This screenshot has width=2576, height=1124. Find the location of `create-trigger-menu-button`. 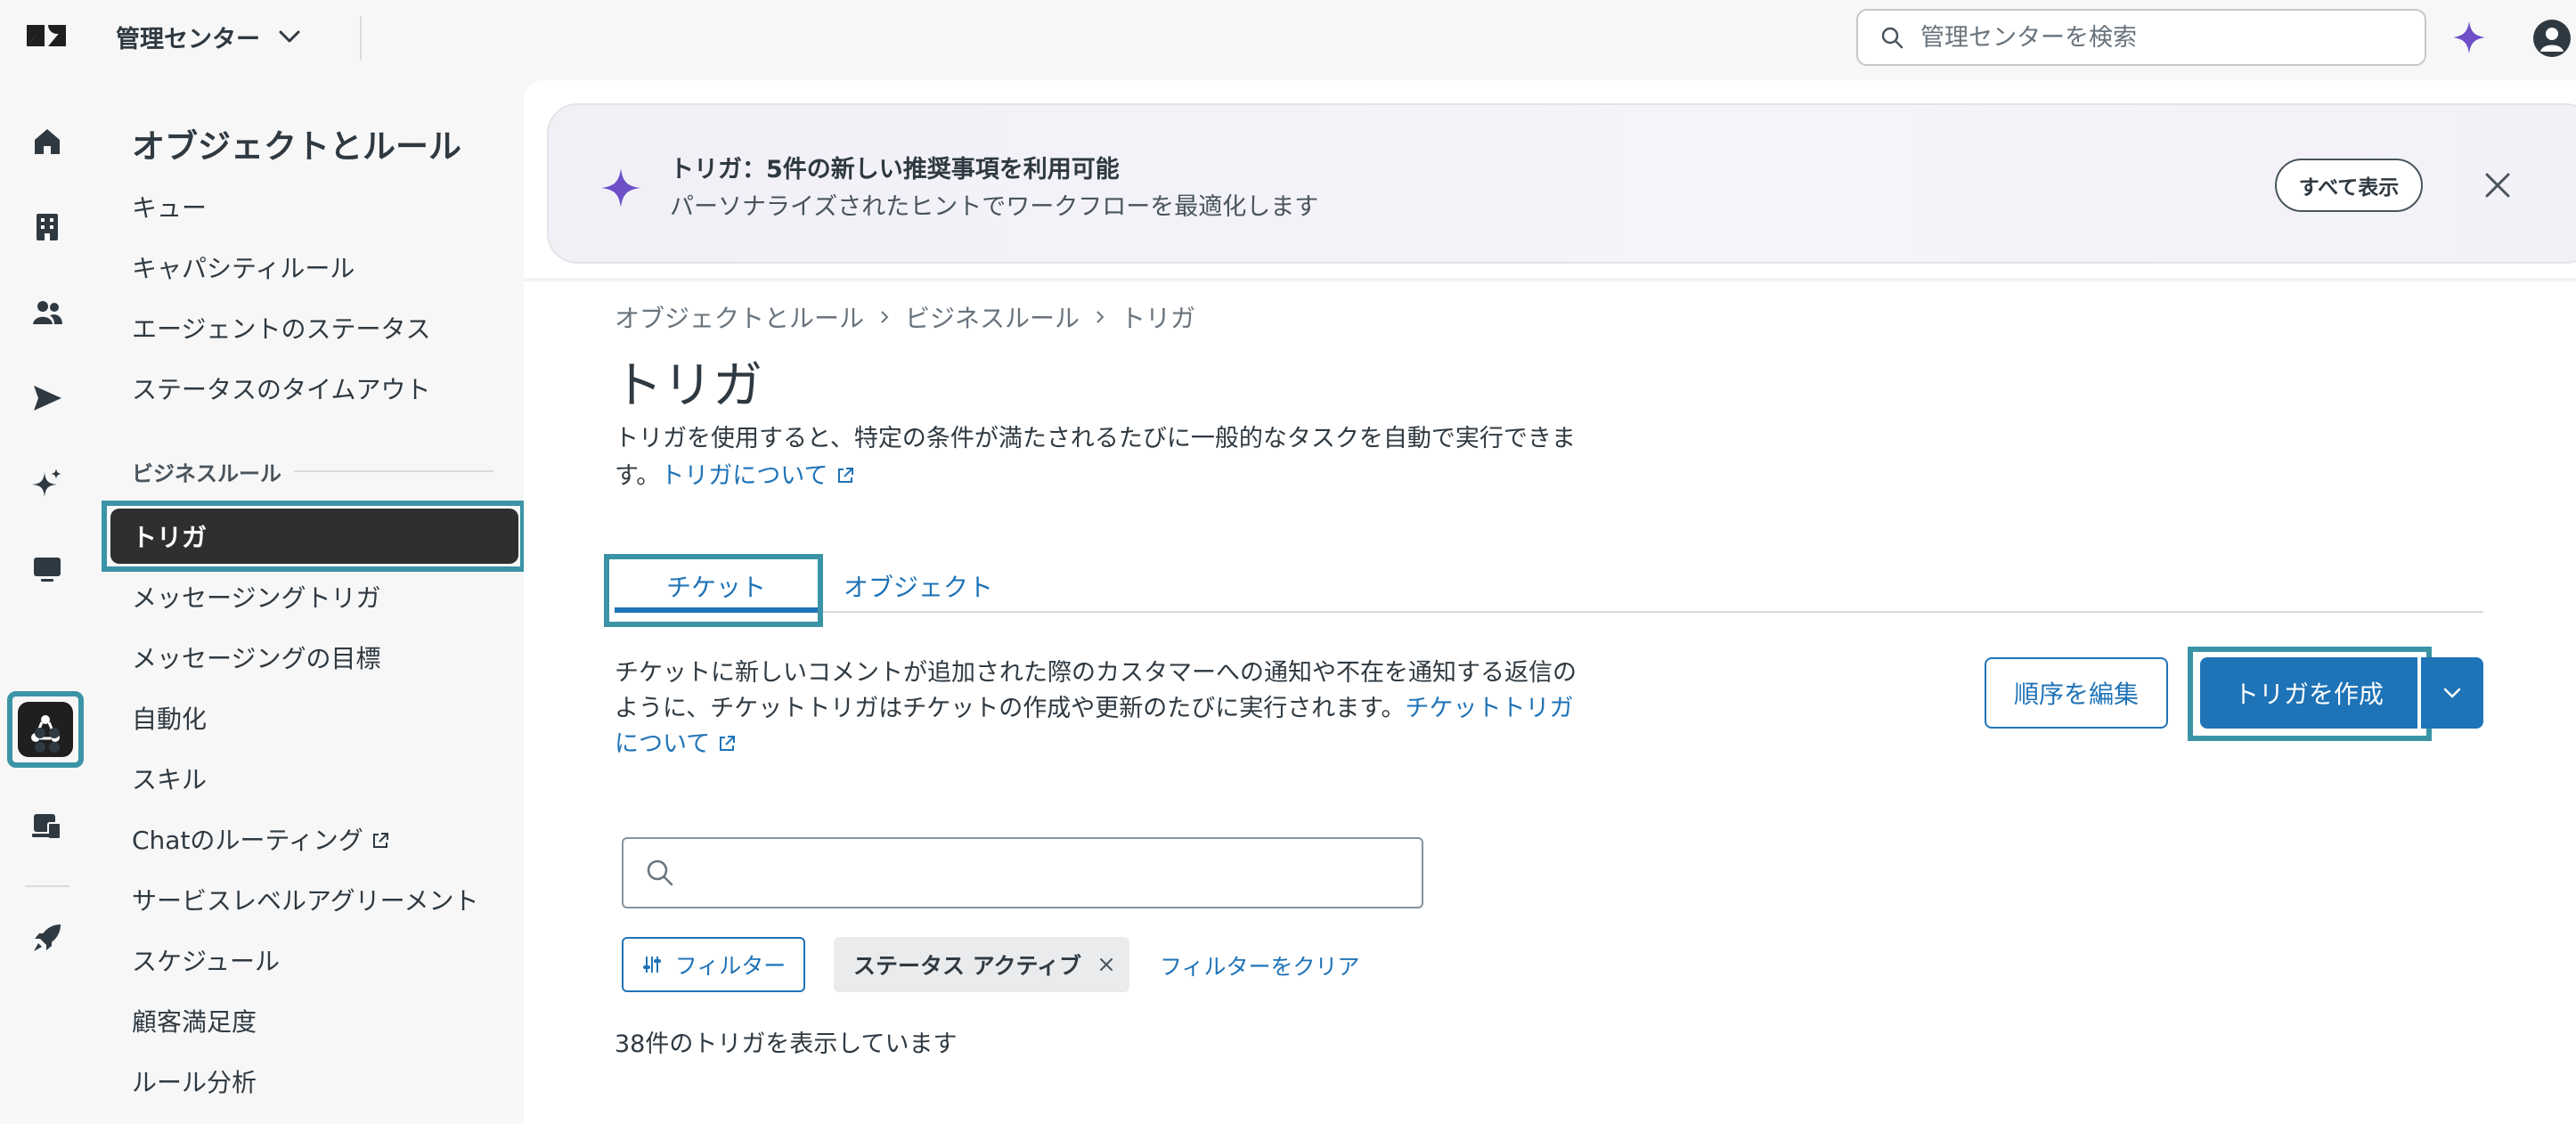

create-trigger-menu-button is located at coordinates (2451, 693).